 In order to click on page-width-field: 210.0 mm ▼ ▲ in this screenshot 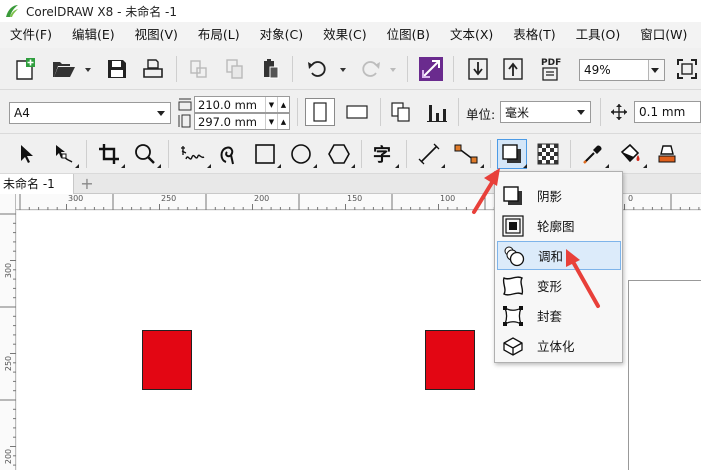, I will do `click(242, 104)`.